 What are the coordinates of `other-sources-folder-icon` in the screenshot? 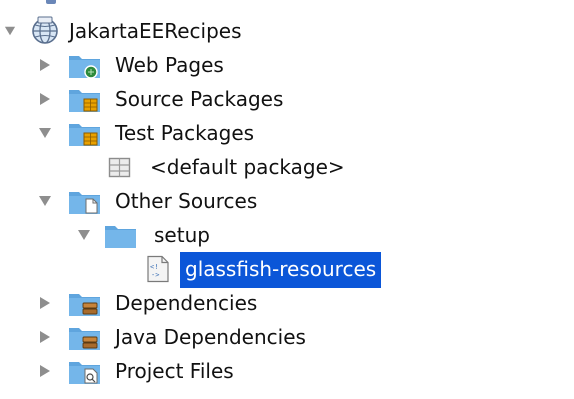 It's located at (85, 202).